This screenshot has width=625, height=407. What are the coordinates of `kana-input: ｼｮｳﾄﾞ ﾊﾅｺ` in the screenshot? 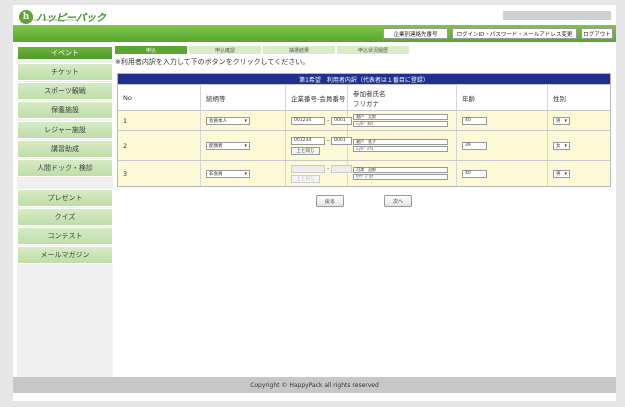 It's located at (400, 149).